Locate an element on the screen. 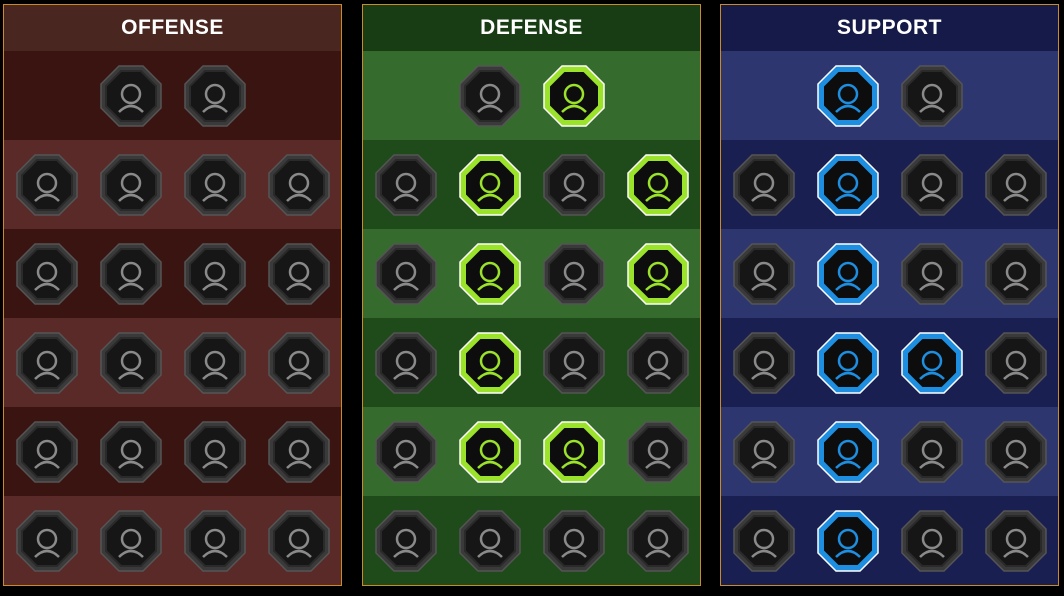  aura-head-icon is located at coordinates (658, 274).